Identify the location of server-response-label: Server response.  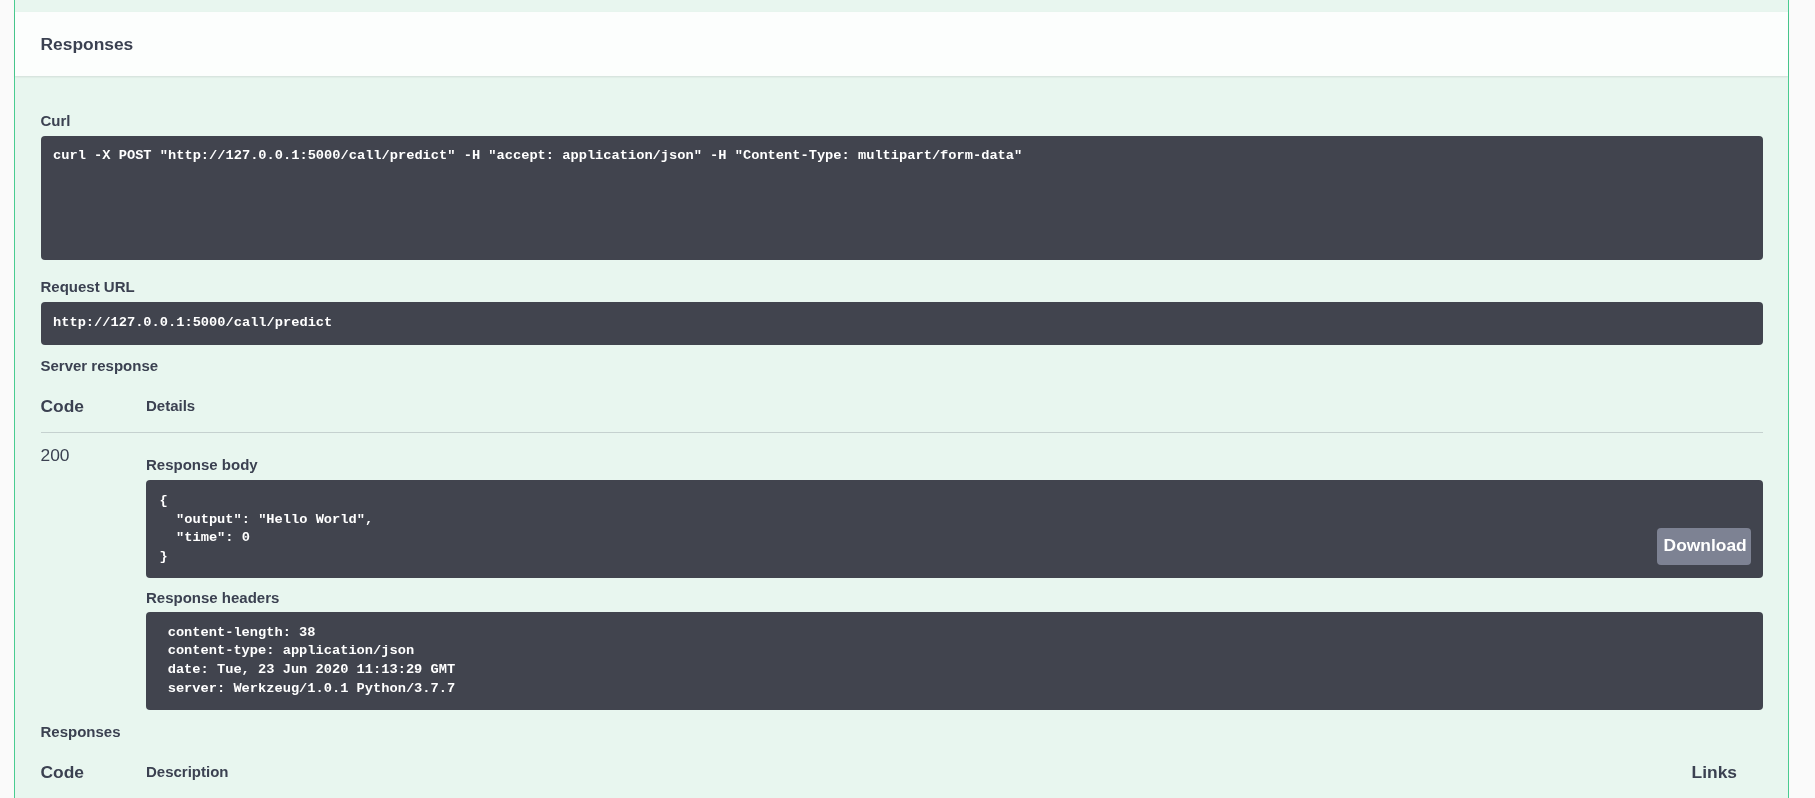
(99, 365).